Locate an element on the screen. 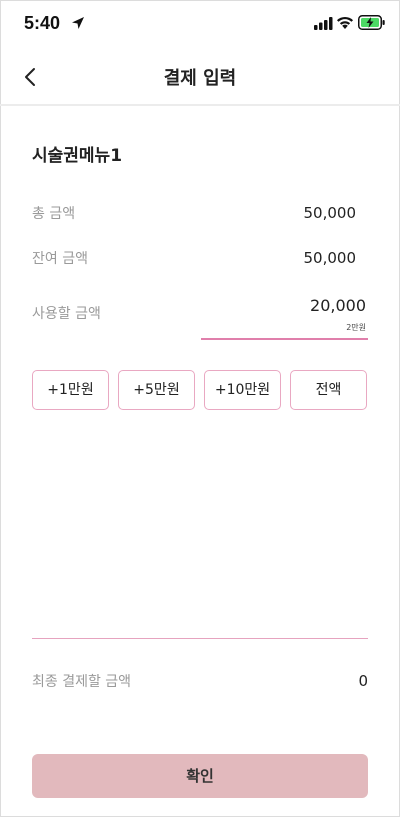 The width and height of the screenshot is (400, 817). final-amount-value: 0 is located at coordinates (363, 681).